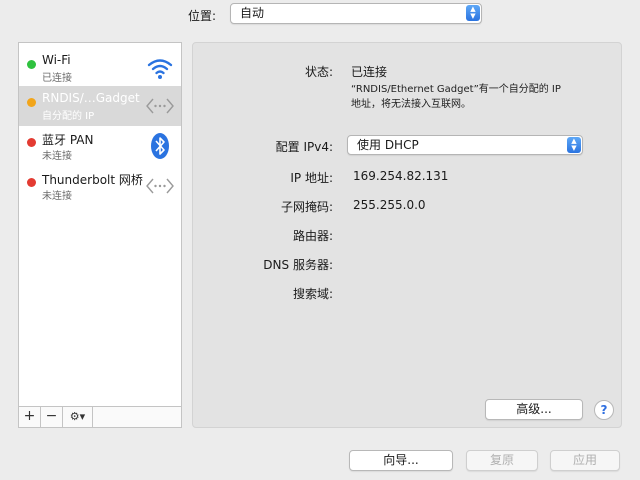 The height and width of the screenshot is (480, 640). Describe the element at coordinates (160, 146) in the screenshot. I see `bluetooth-icon` at that location.